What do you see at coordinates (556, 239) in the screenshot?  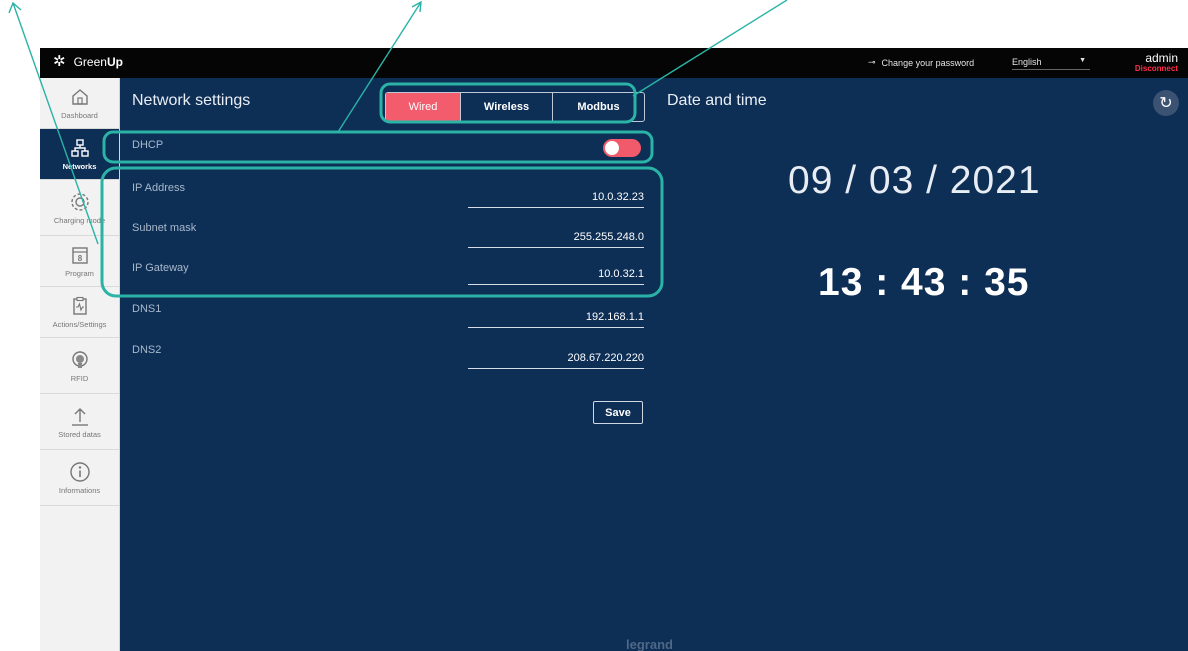 I see `subnet-mask-field: 255.255.248.0` at bounding box center [556, 239].